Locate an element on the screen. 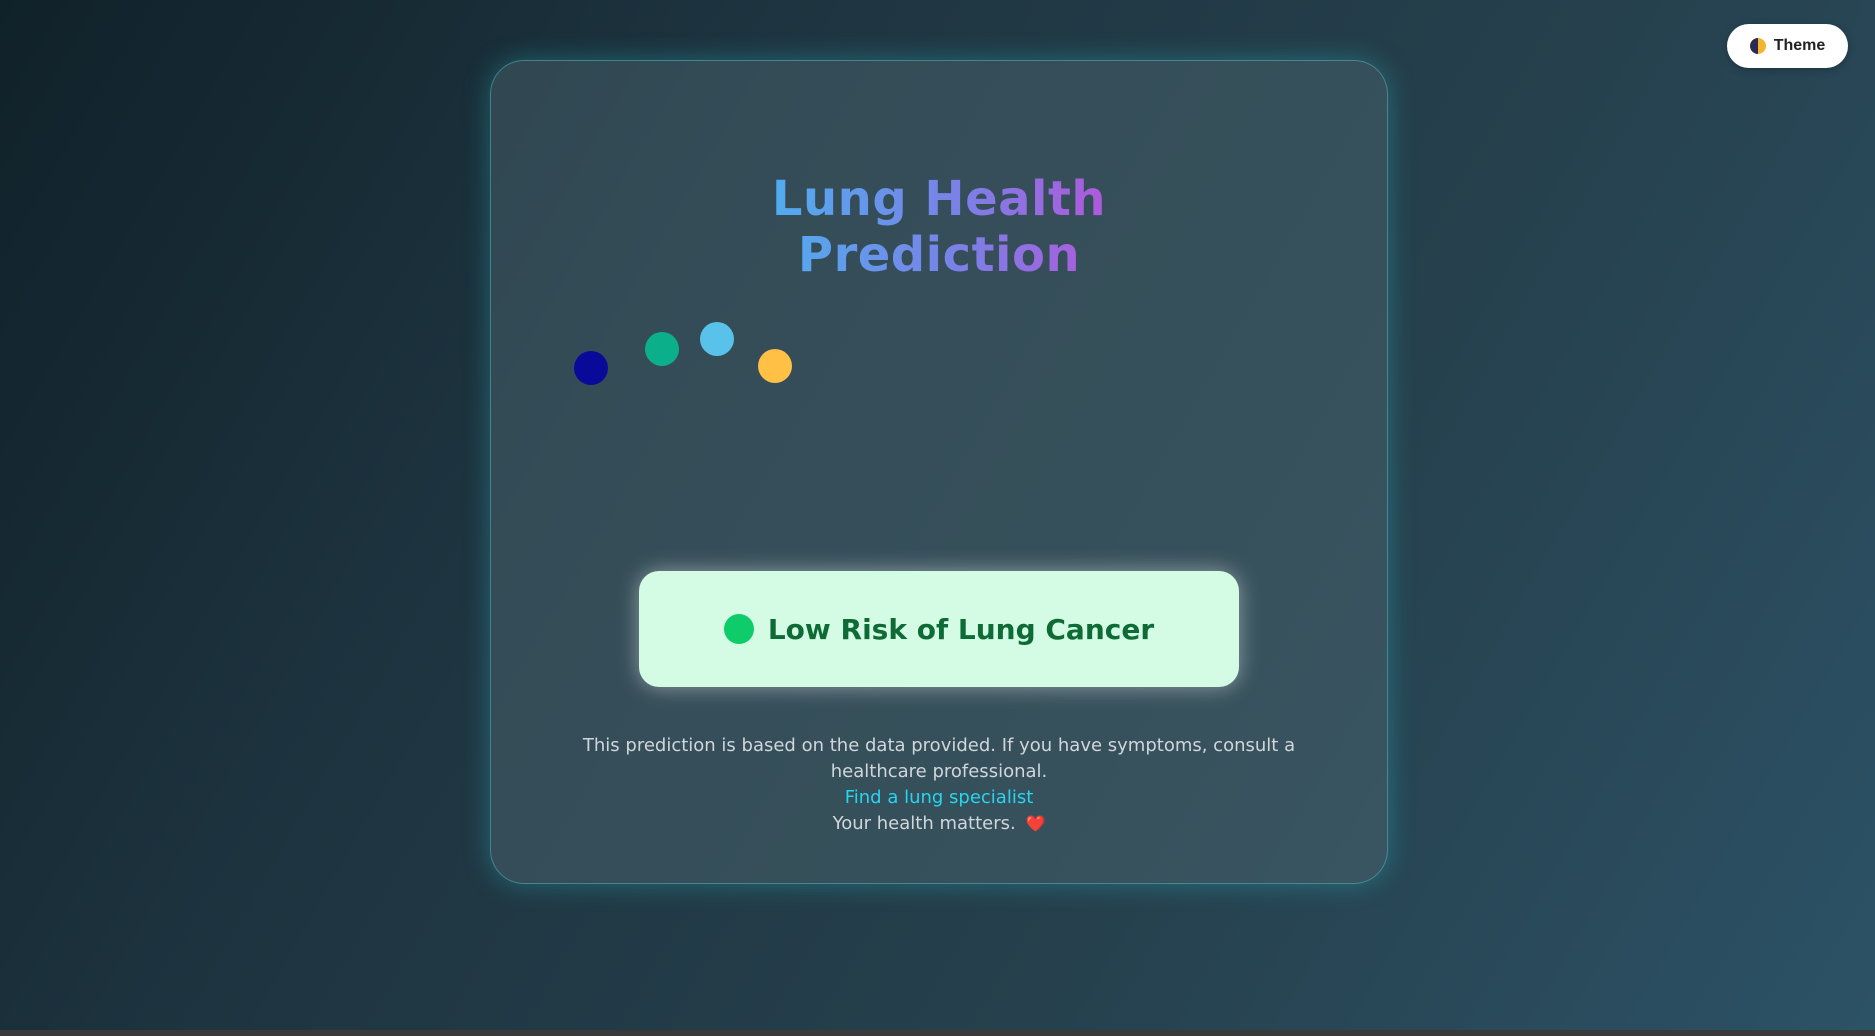 Image resolution: width=1875 pixels, height=1036 pixels. status-indicator-icon is located at coordinates (738, 629).